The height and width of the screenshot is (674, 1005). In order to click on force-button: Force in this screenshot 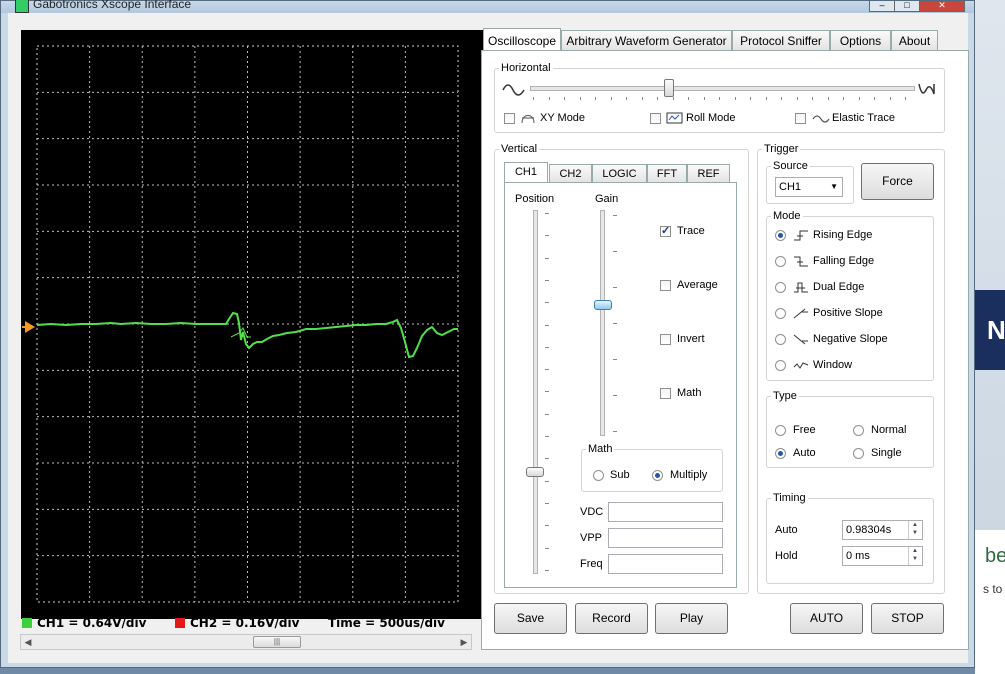, I will do `click(897, 181)`.